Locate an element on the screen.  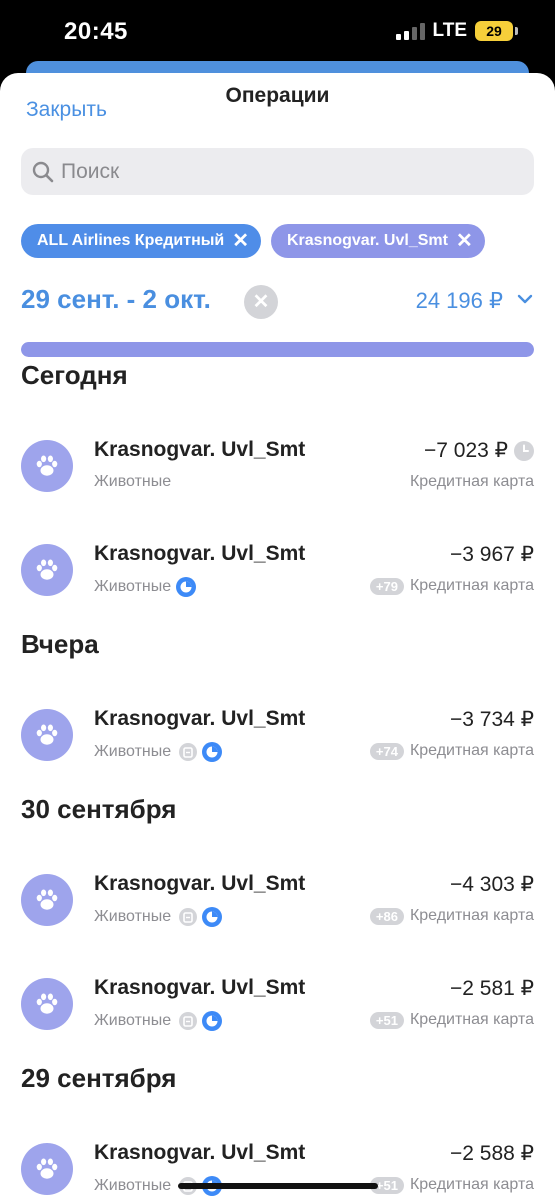
period-label: 29 сент. - 2 окт. is located at coordinates (116, 299).